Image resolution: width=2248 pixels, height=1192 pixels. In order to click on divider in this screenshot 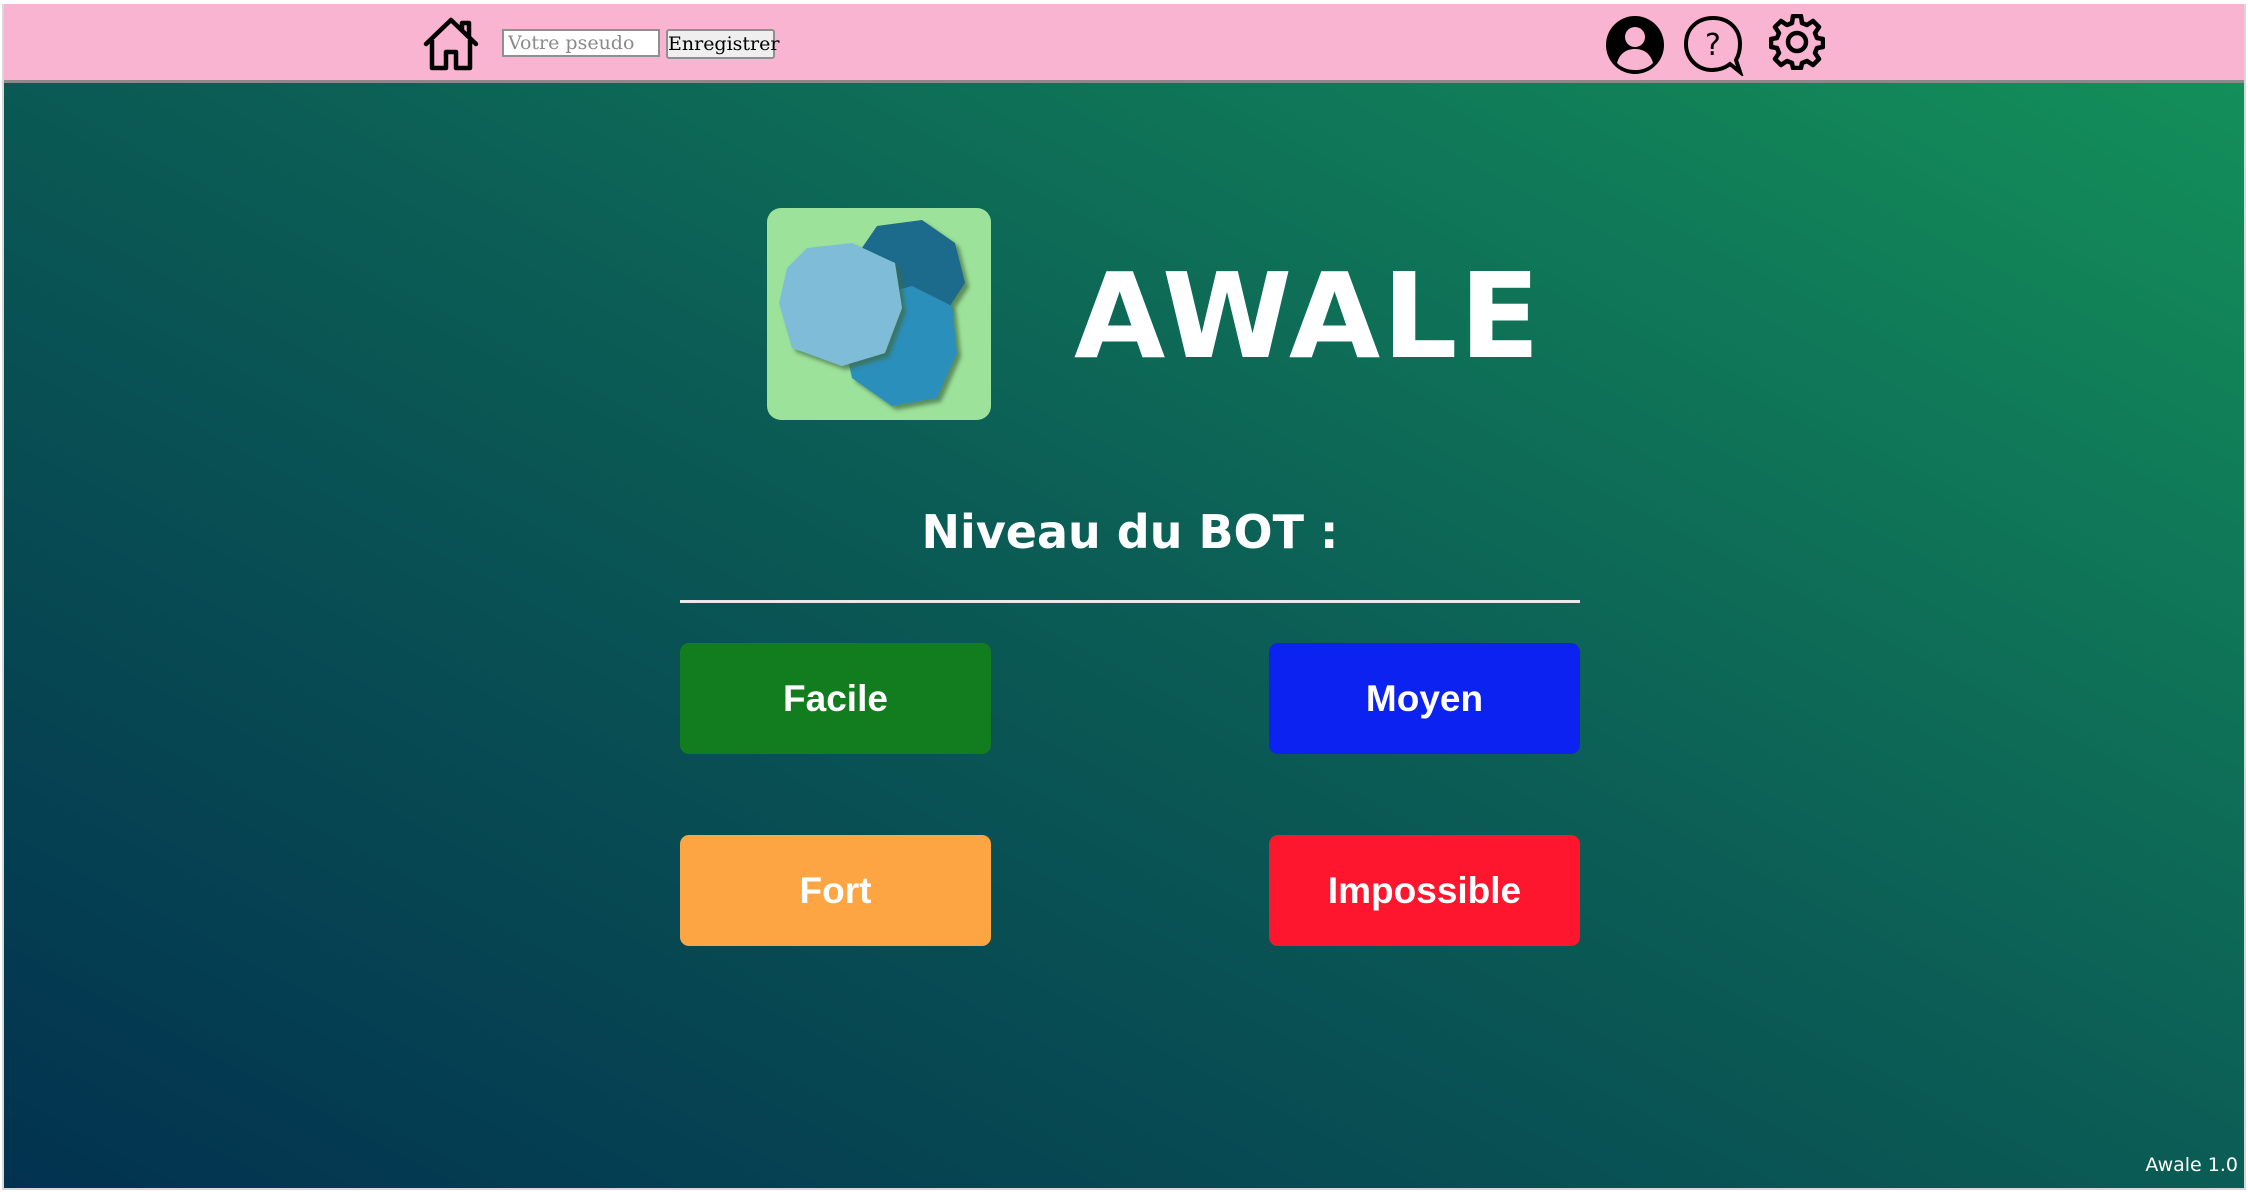, I will do `click(1130, 601)`.